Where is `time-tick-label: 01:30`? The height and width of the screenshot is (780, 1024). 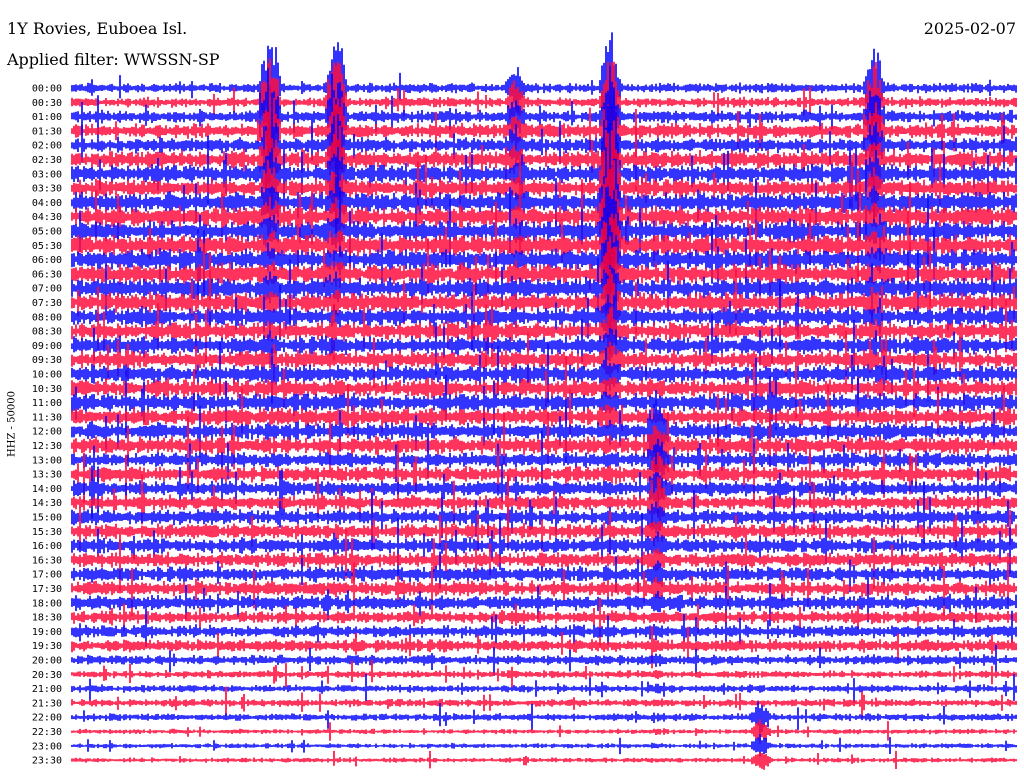 time-tick-label: 01:30 is located at coordinates (47, 131).